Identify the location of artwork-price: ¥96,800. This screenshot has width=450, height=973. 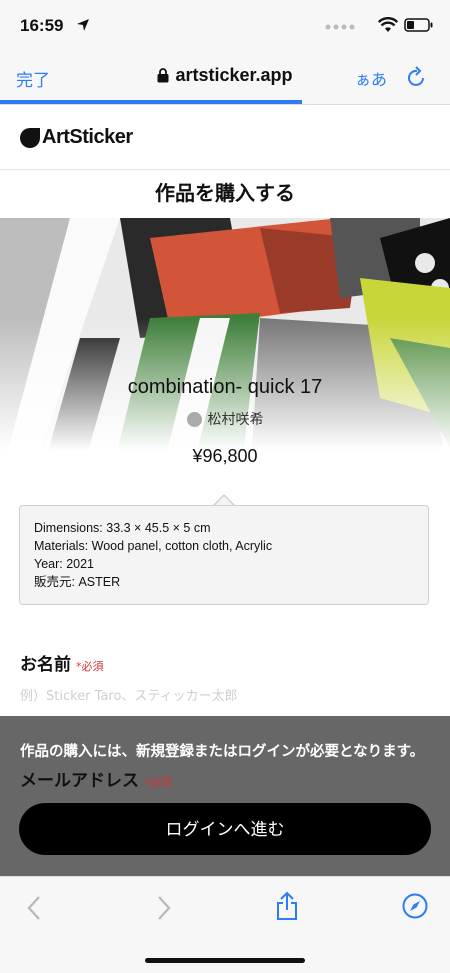
(225, 456).